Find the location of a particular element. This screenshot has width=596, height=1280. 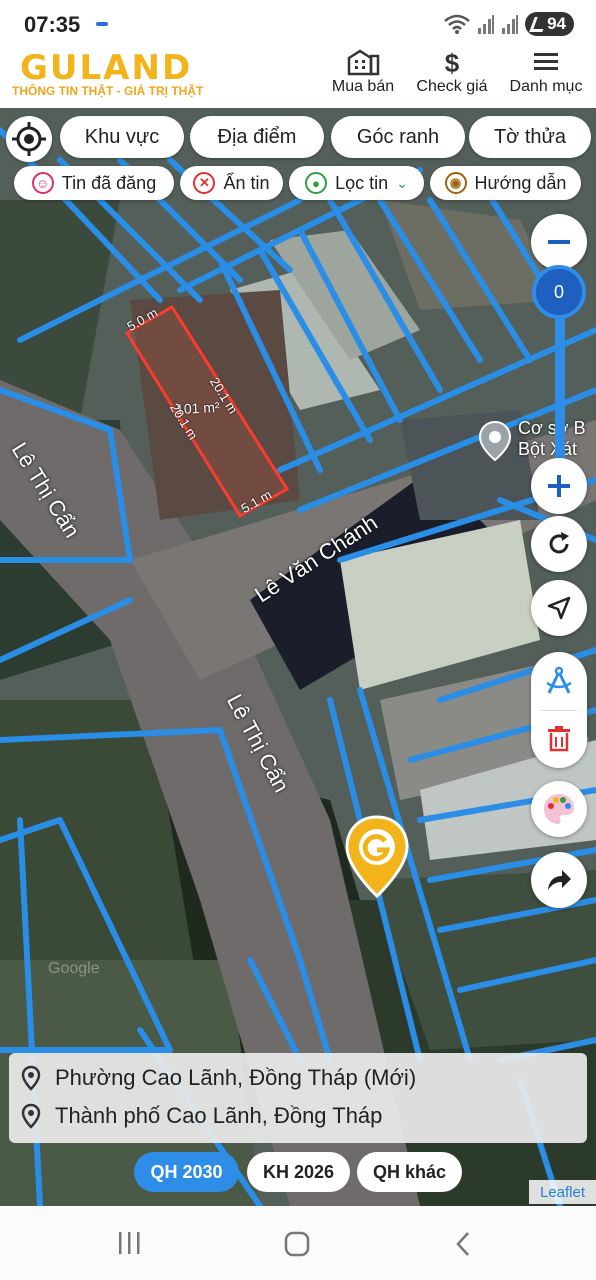

locate-me-button is located at coordinates (29, 139).